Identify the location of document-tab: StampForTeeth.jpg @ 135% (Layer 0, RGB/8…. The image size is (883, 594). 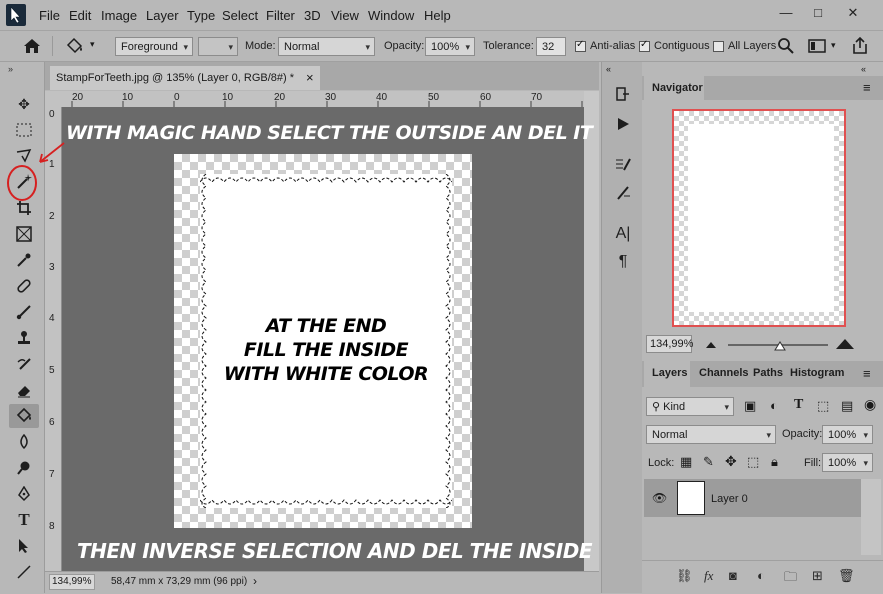
(185, 78).